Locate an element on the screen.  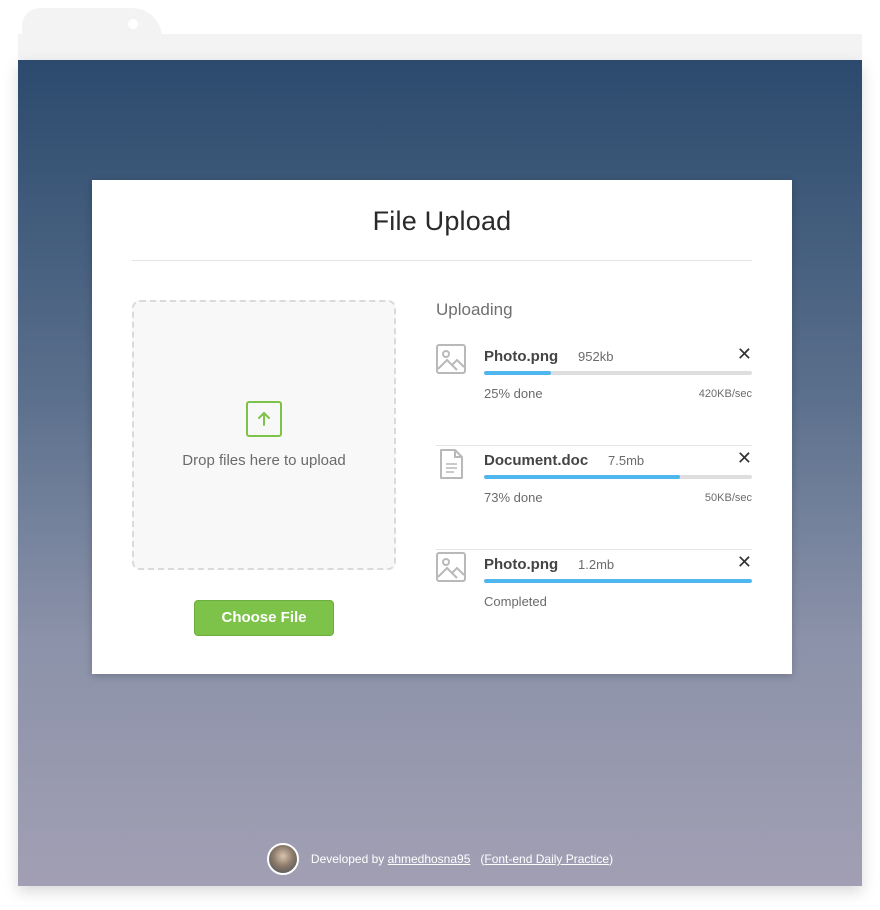
upload-item: Document.doc 7.5mb ✕ 73% done 50KB/sec is located at coordinates (594, 498).